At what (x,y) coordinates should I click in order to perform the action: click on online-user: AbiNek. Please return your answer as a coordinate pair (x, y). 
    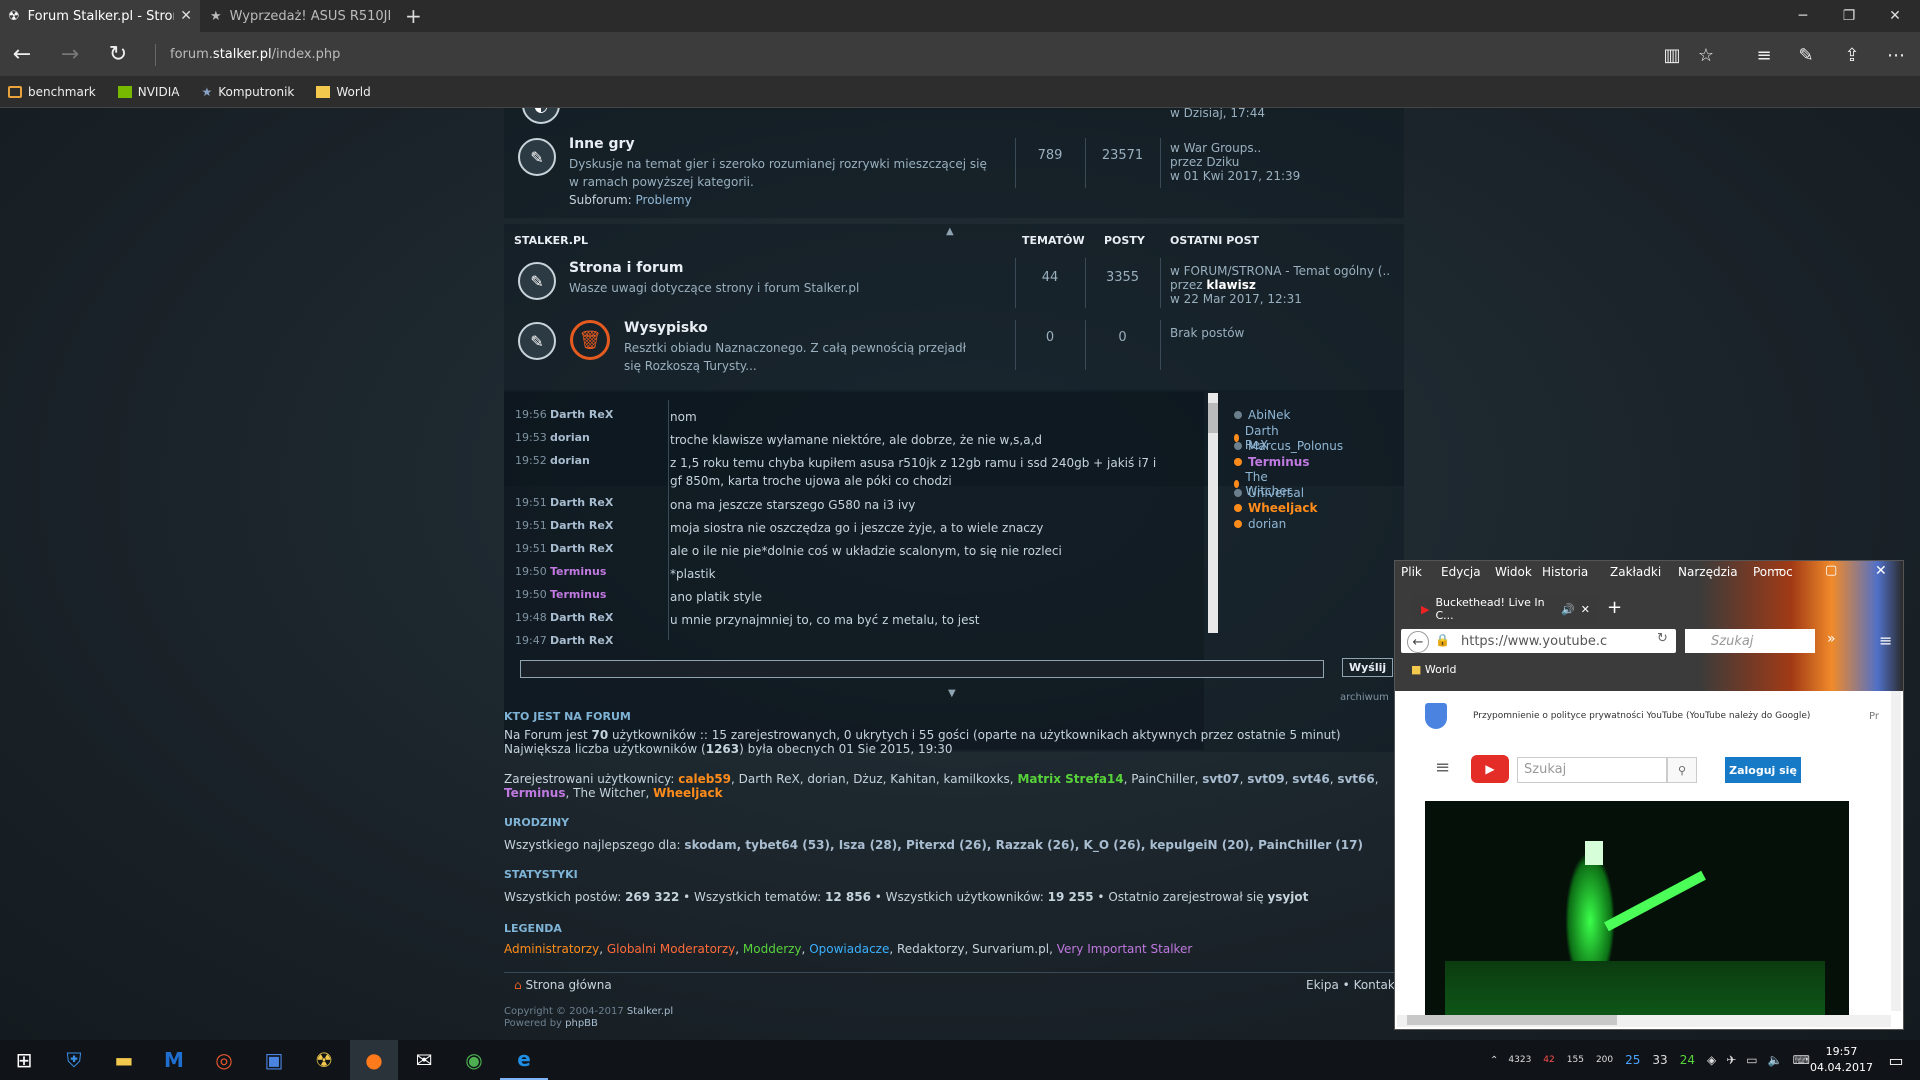
    Looking at the image, I should click on (1262, 415).